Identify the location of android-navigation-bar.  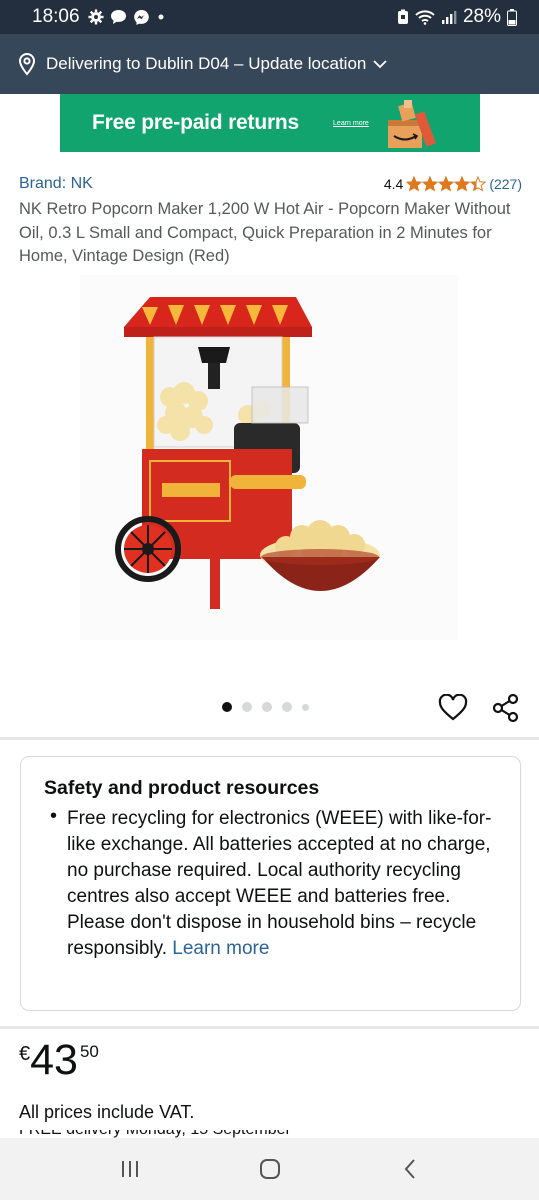
(269, 1169).